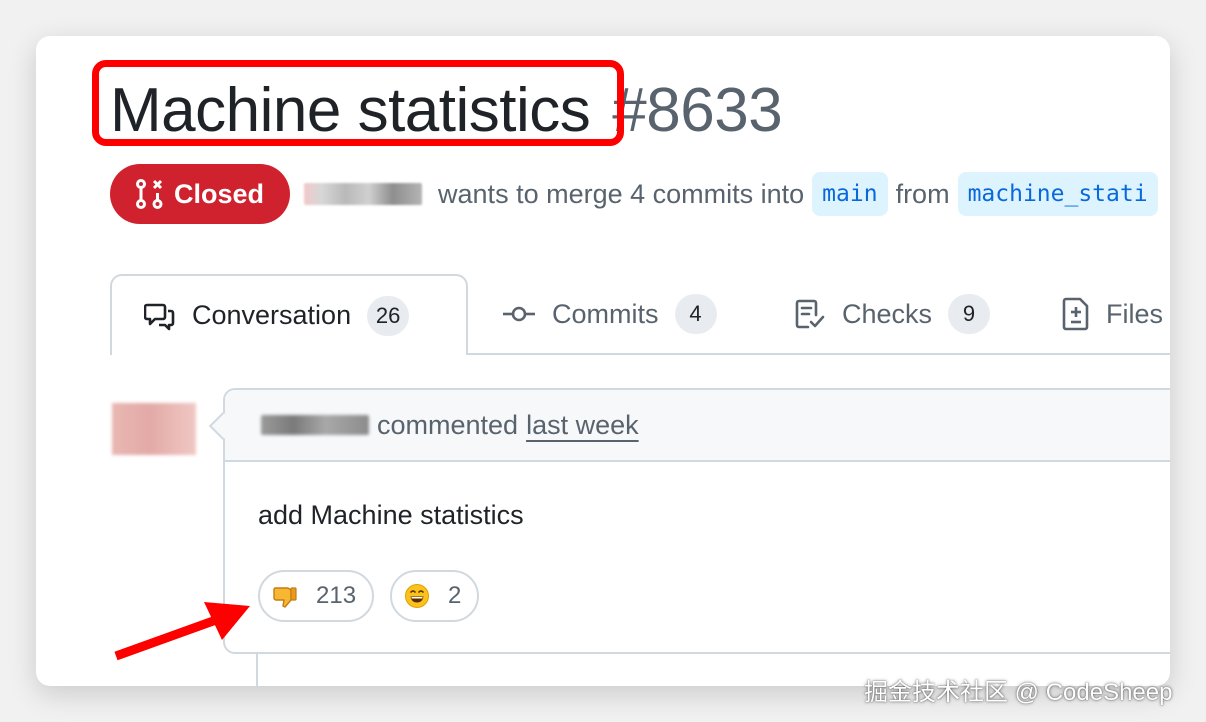 The height and width of the screenshot is (722, 1206). I want to click on pr-tabs: Conversation 26 Commits 4 Checks 9 Files, so click(640, 314).